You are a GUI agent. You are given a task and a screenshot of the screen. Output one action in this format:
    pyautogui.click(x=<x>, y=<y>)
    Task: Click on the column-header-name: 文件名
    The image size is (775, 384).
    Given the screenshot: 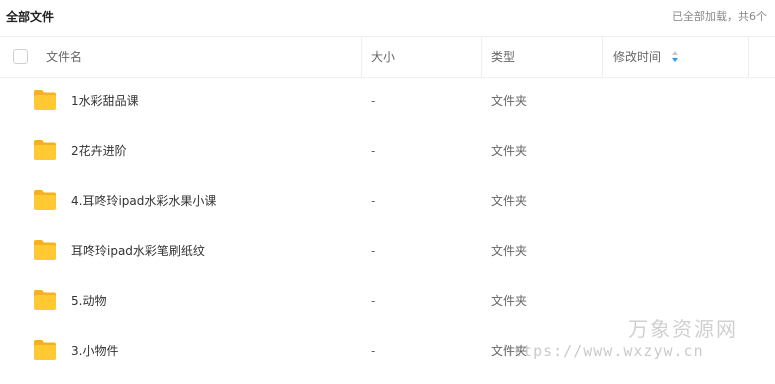 What is the action you would take?
    pyautogui.click(x=64, y=57)
    